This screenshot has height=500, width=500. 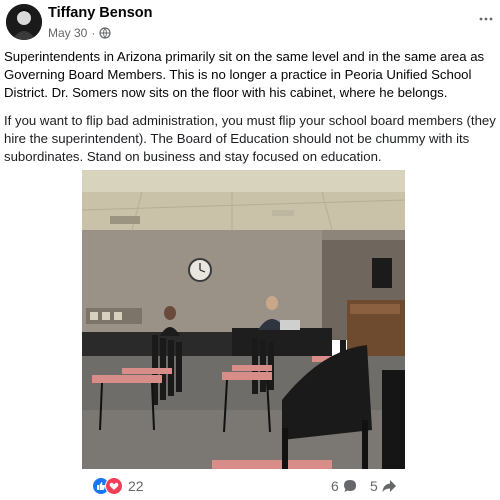 What do you see at coordinates (67, 33) in the screenshot?
I see `post-date: May 30` at bounding box center [67, 33].